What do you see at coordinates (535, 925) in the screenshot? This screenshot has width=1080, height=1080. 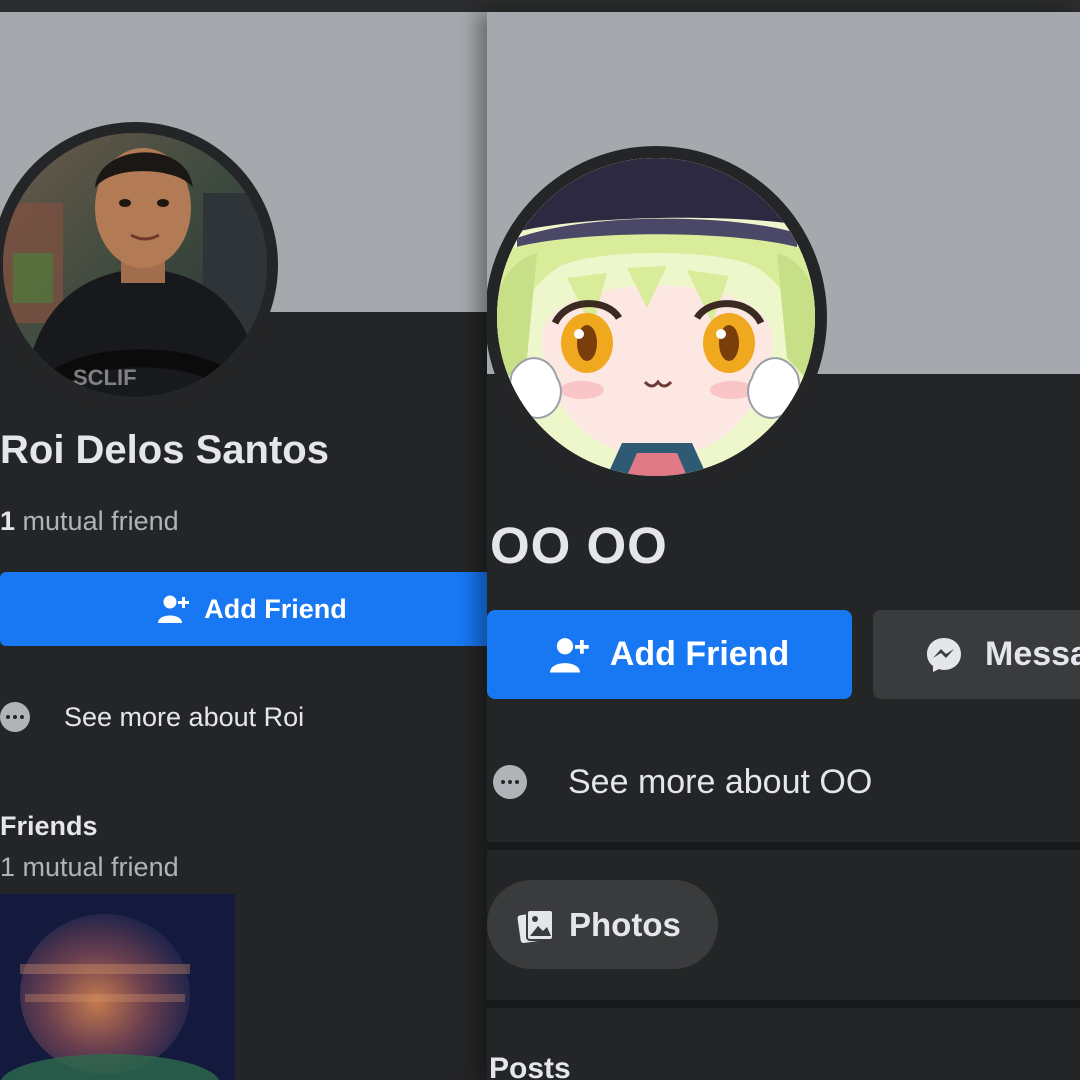 I see `photos-icon` at bounding box center [535, 925].